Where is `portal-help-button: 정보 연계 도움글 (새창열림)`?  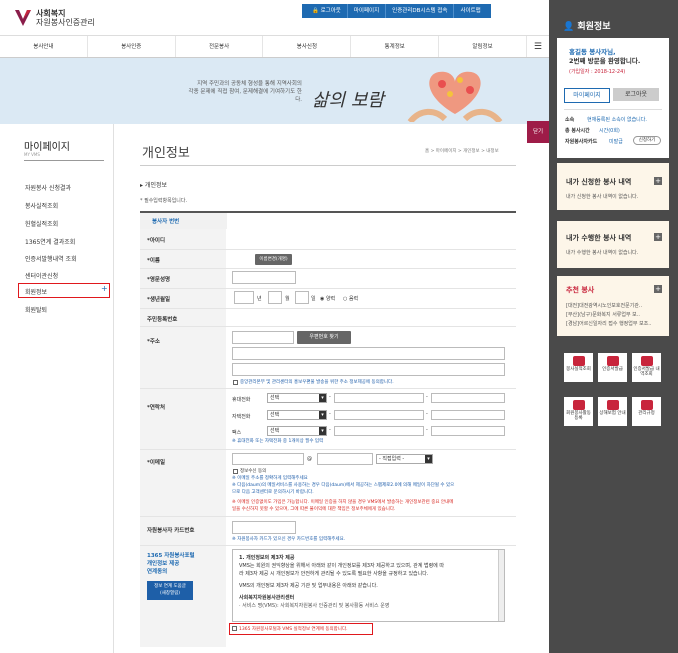 portal-help-button: 정보 연계 도움글 (새창열림) is located at coordinates (170, 590).